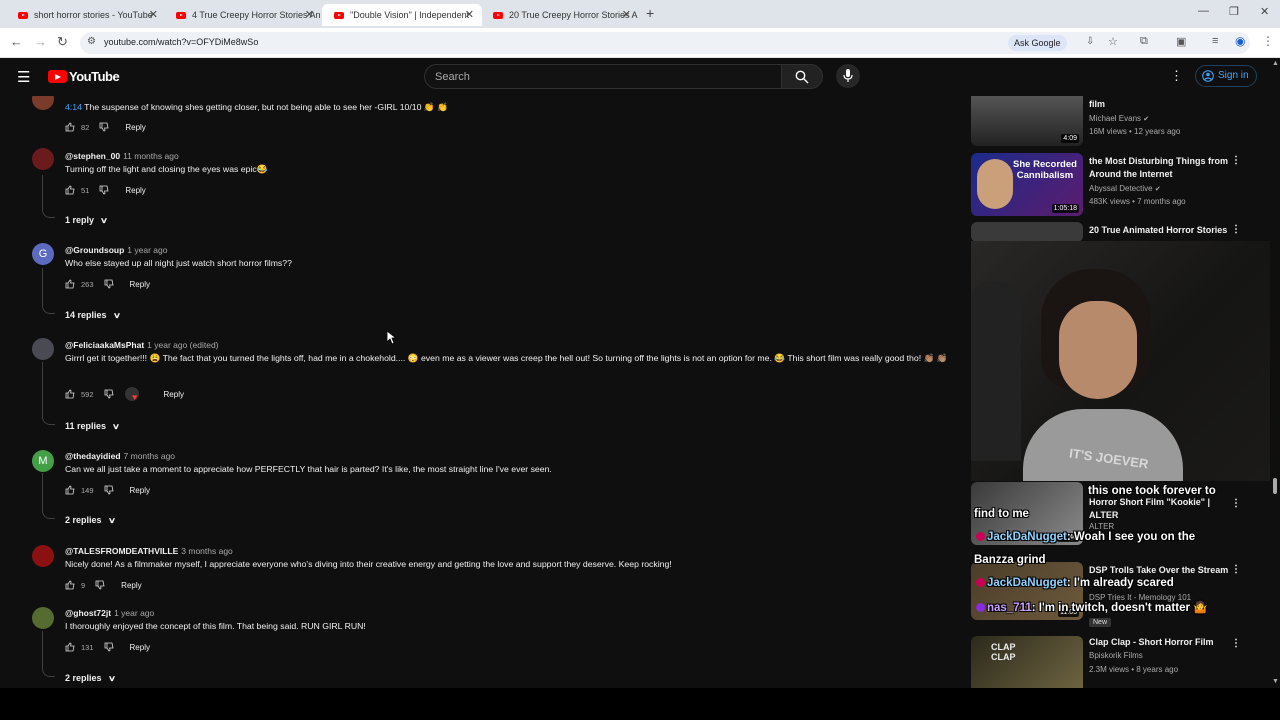  I want to click on search-button, so click(802, 76).